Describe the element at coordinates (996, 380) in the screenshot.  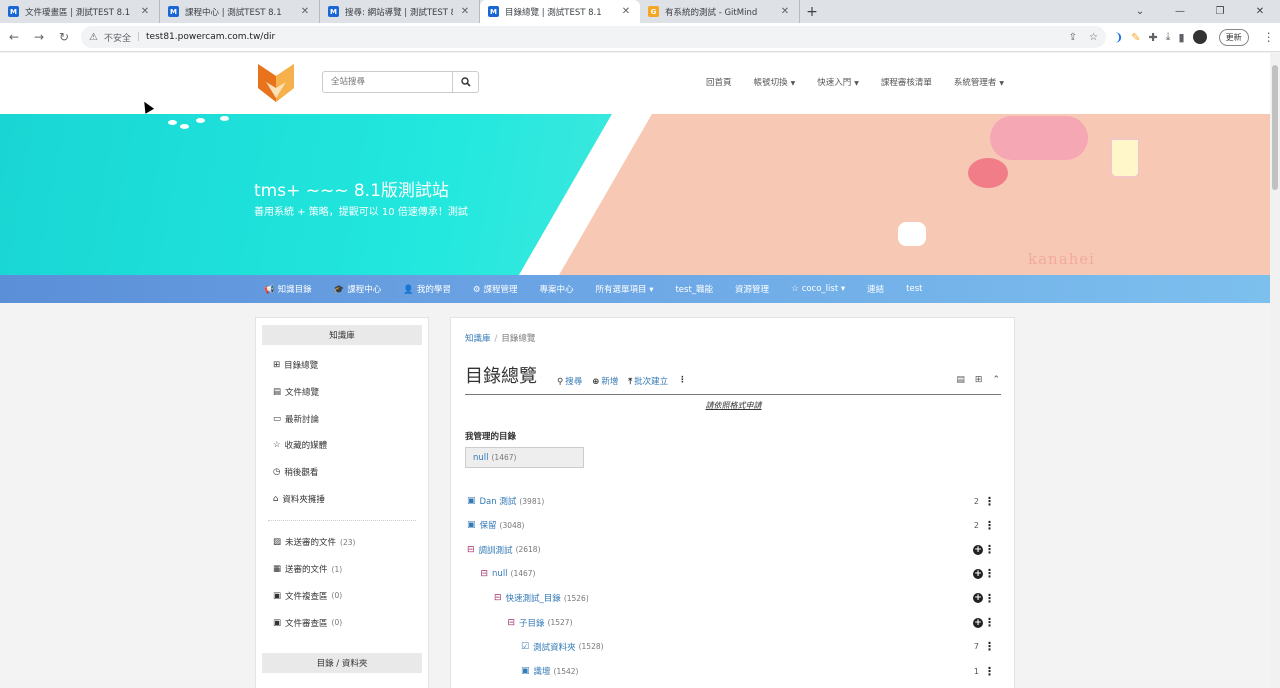
I see `collapse-up-icon: ⌃` at that location.